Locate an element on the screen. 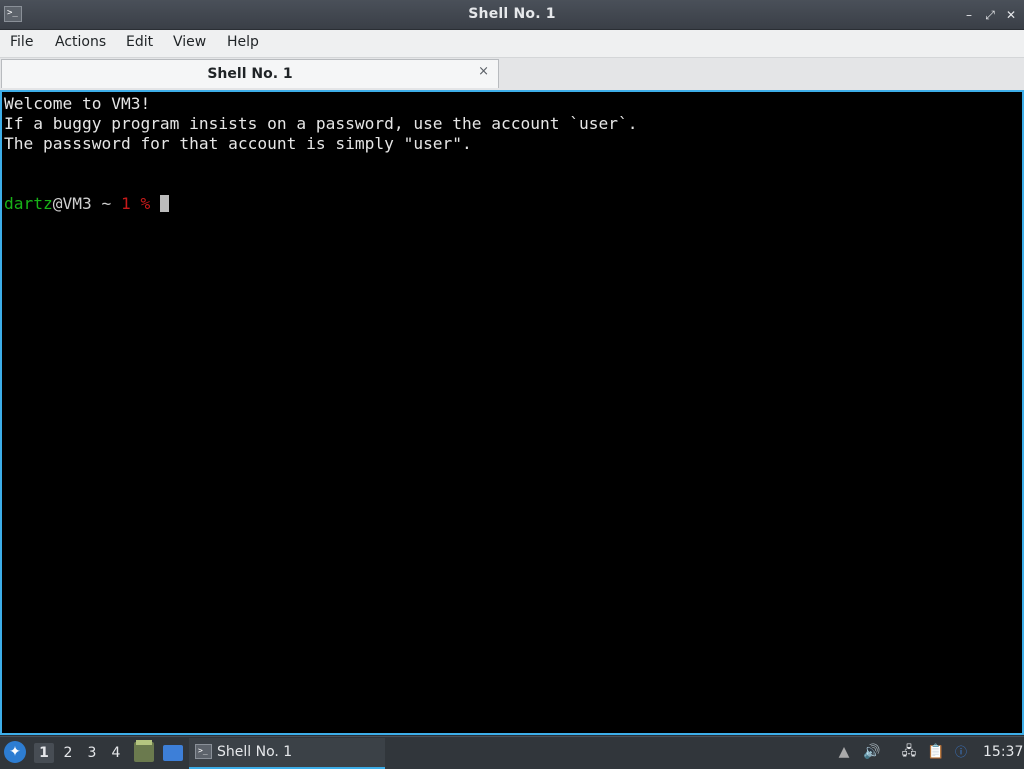 The height and width of the screenshot is (769, 1024). show-desktop-icon is located at coordinates (173, 753).